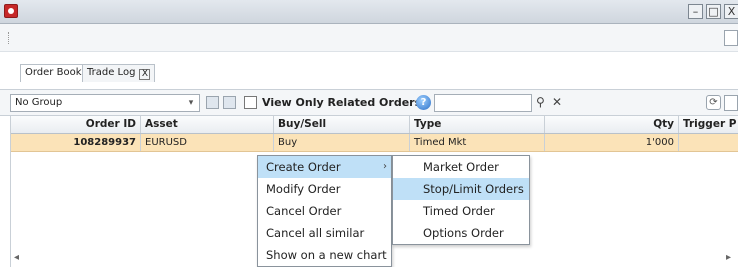  Describe the element at coordinates (461, 233) in the screenshot. I see `submenu-item-options-order: Options Order` at that location.